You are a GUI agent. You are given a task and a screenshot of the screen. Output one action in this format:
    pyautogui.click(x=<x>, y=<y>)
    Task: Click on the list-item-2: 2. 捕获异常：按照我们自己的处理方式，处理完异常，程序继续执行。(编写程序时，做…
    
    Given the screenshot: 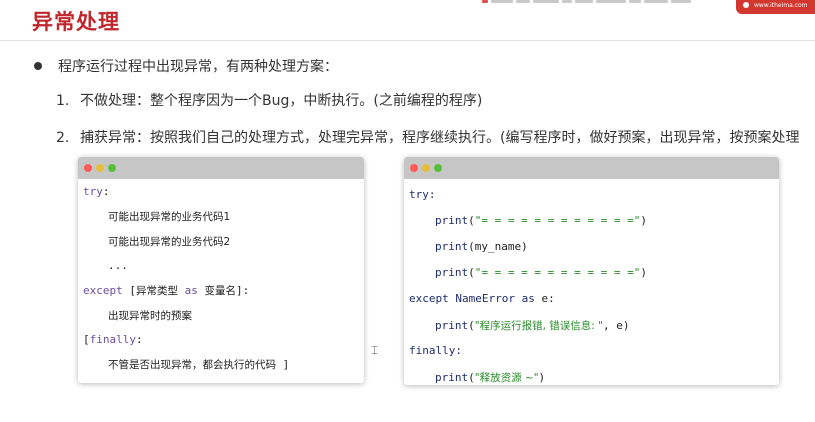 What is the action you would take?
    pyautogui.click(x=427, y=137)
    